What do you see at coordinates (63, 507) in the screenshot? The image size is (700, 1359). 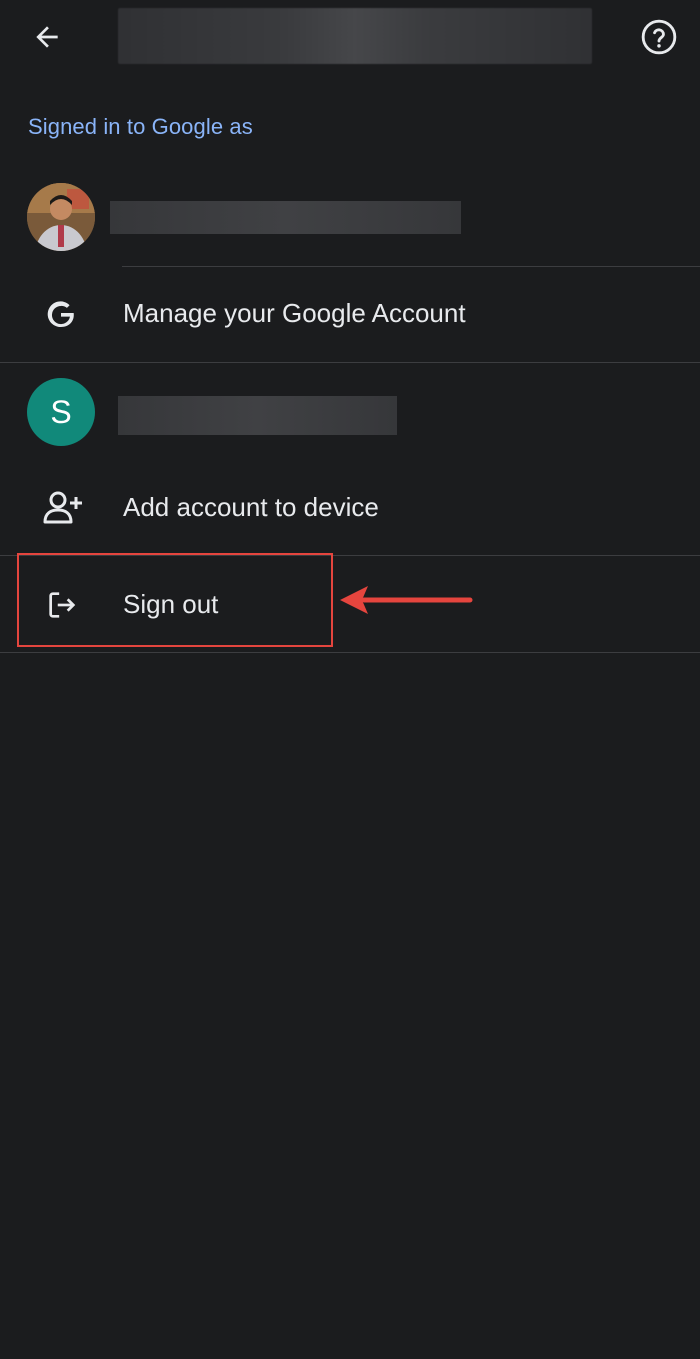 I see `person-add-icon` at bounding box center [63, 507].